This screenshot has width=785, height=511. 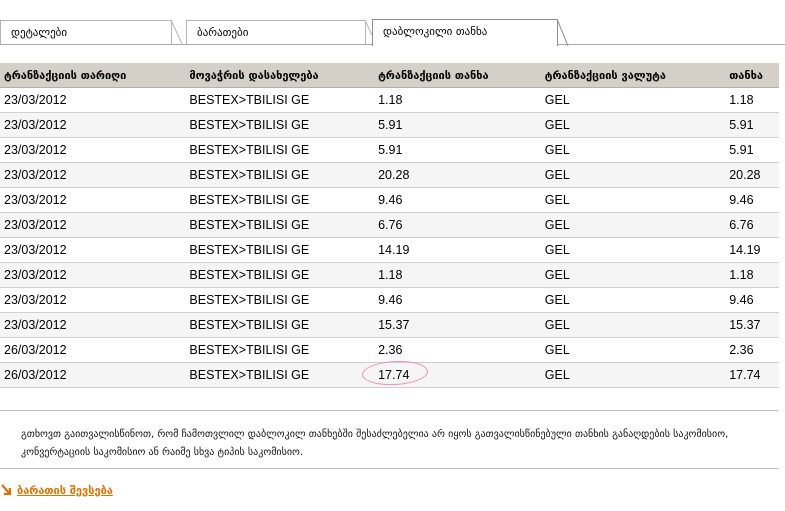 What do you see at coordinates (93, 75) in the screenshot?
I see `col-transaction-date: ტრანზაქციის თარიღი` at bounding box center [93, 75].